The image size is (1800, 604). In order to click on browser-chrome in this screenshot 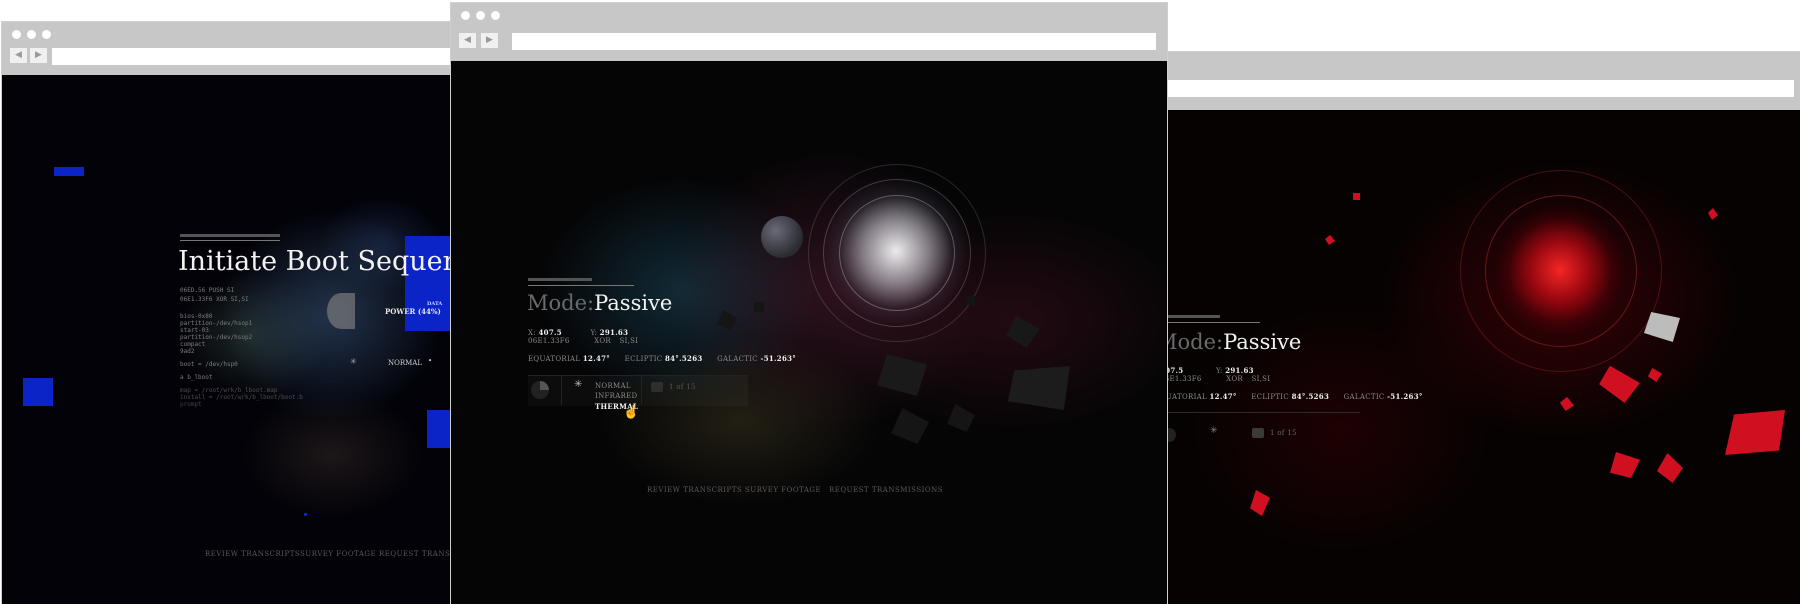, I will do `click(1480, 81)`.